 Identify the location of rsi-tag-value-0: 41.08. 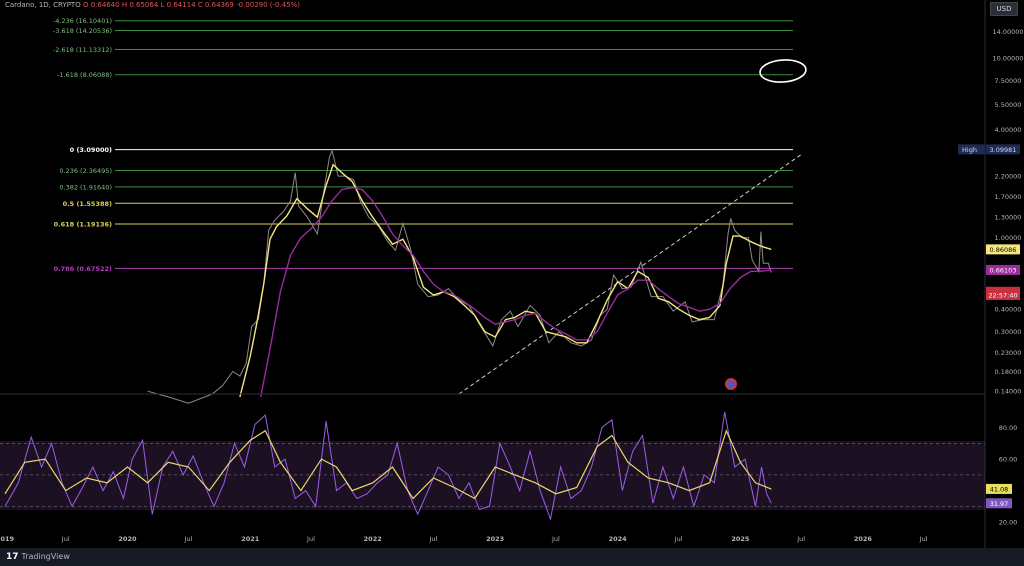
(999, 489).